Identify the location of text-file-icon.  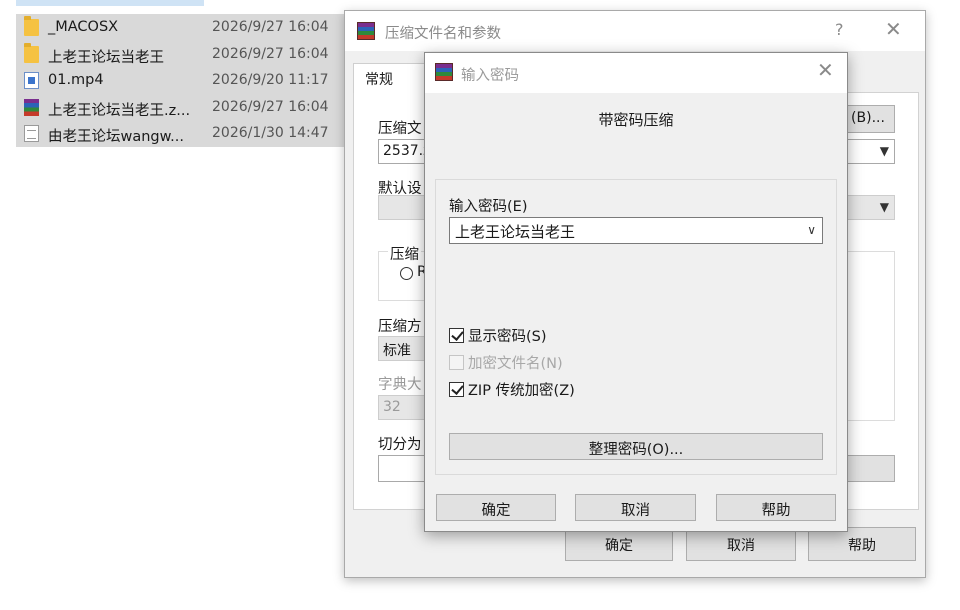
(31, 133).